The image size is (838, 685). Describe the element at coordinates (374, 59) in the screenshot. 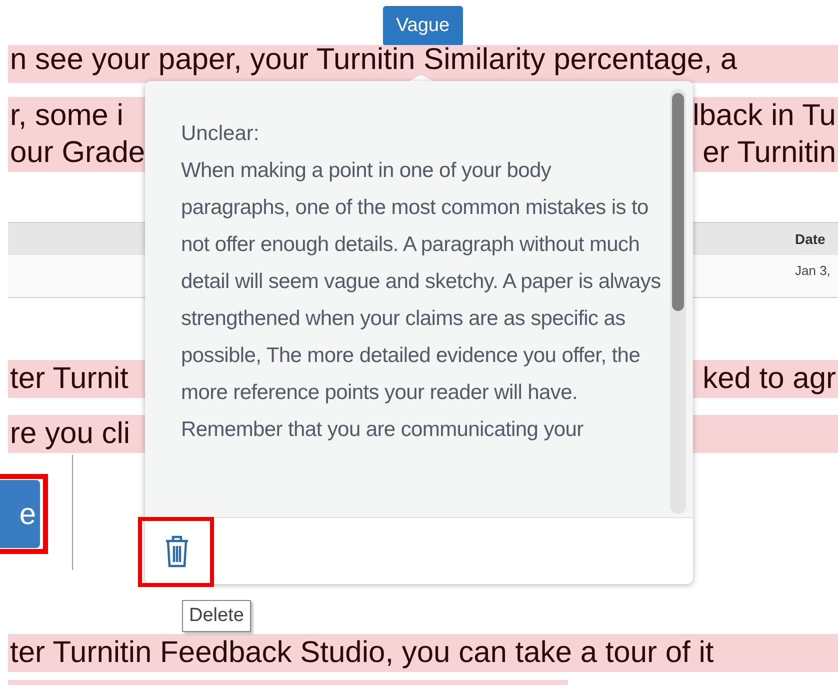

I see `text-fragment: n see your paper, your Turnitin Similarity percentage, a` at that location.